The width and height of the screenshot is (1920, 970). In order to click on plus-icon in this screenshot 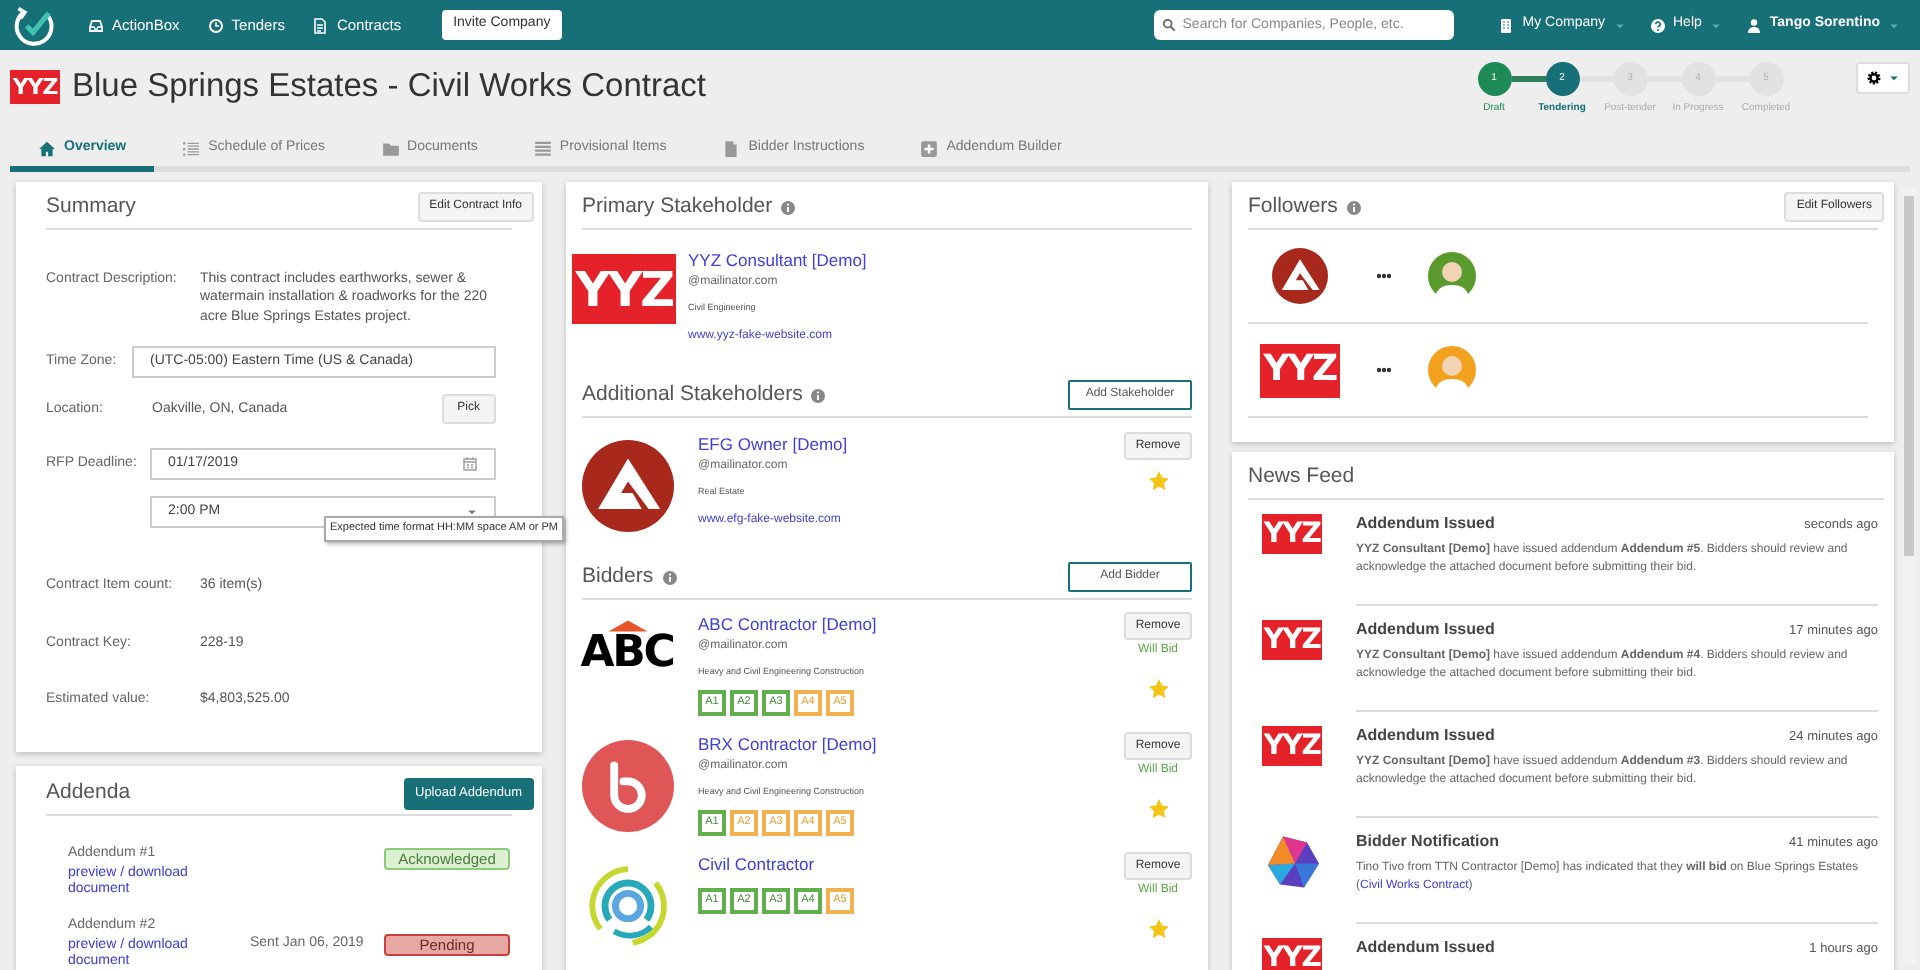, I will do `click(929, 148)`.